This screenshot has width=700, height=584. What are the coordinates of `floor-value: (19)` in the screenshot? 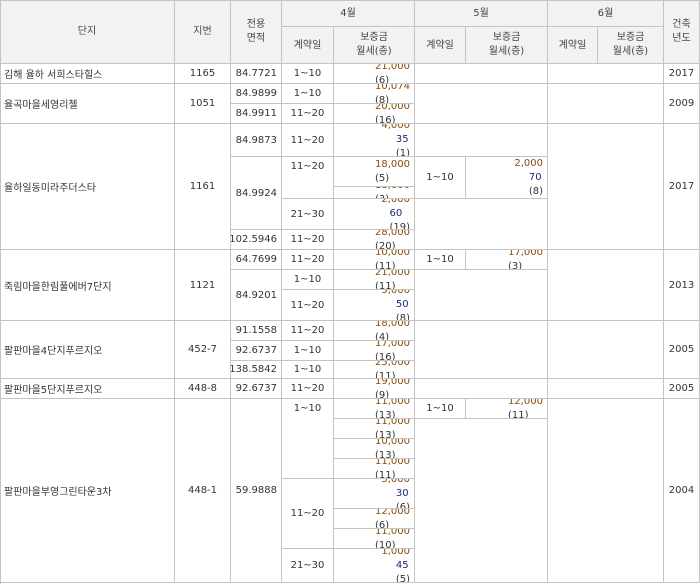 It's located at (399, 226).